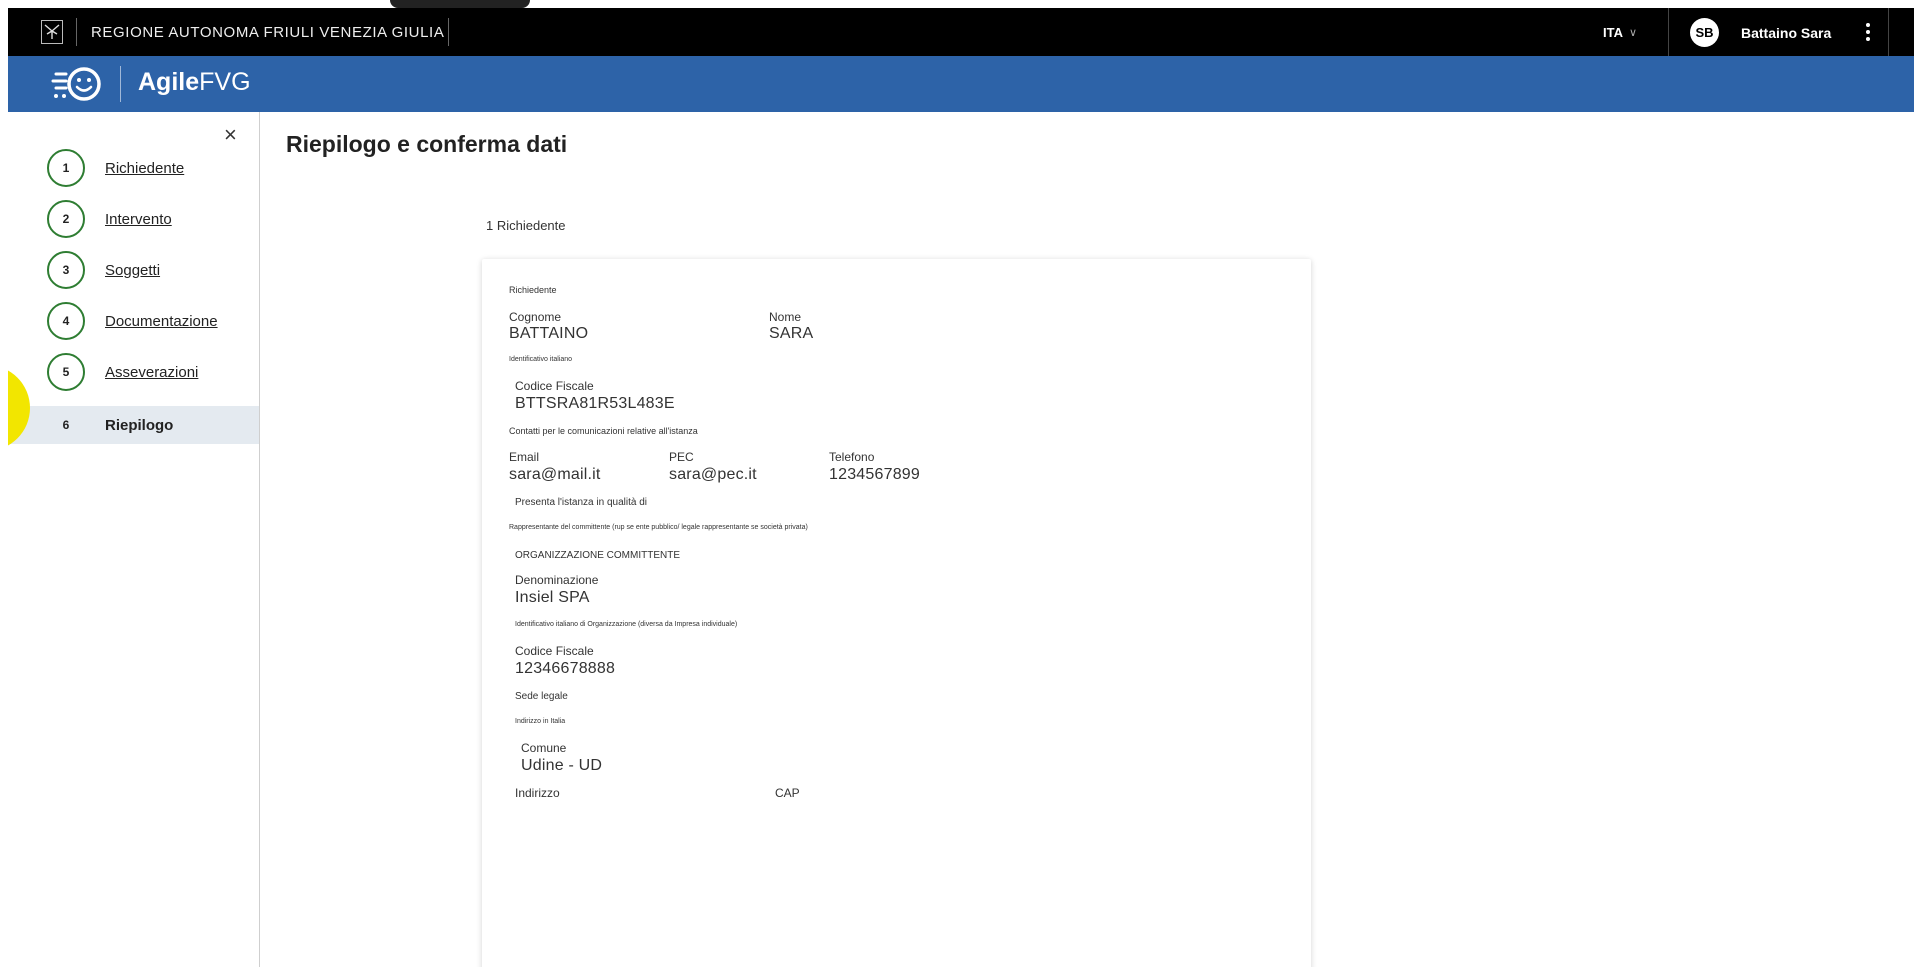  I want to click on cropped-heading-fragment, so click(460, 4).